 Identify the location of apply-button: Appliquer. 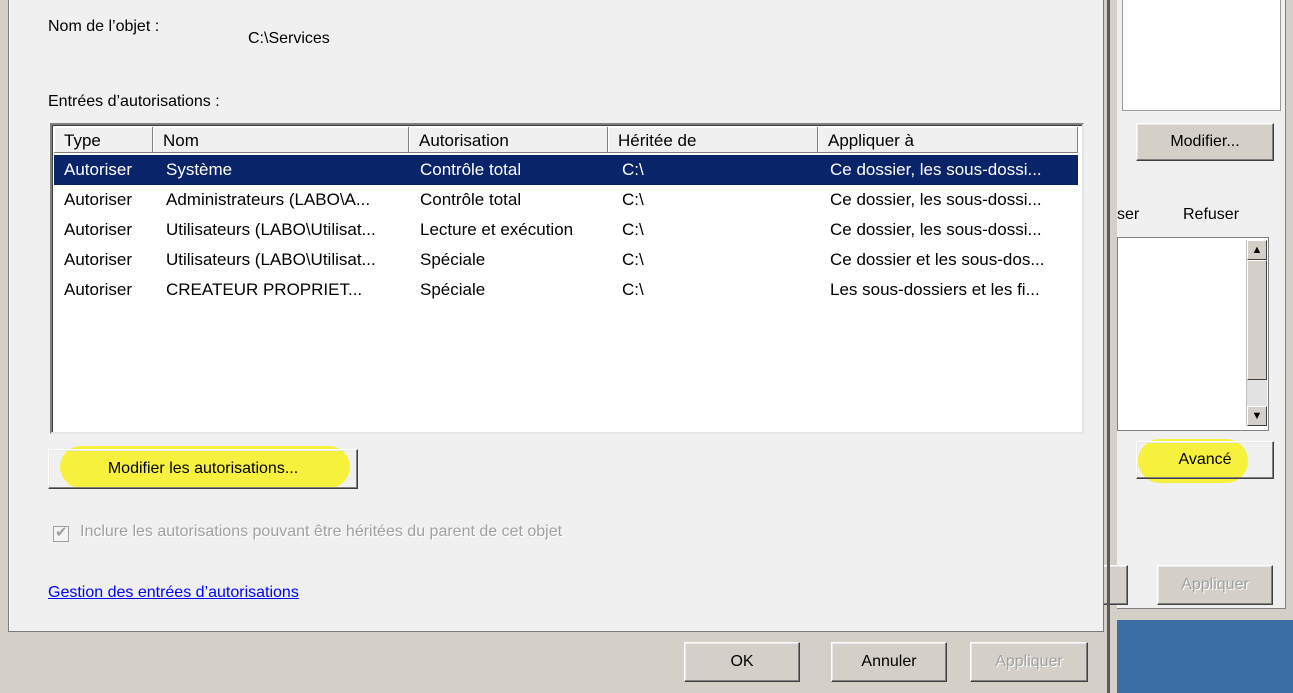
(1029, 662).